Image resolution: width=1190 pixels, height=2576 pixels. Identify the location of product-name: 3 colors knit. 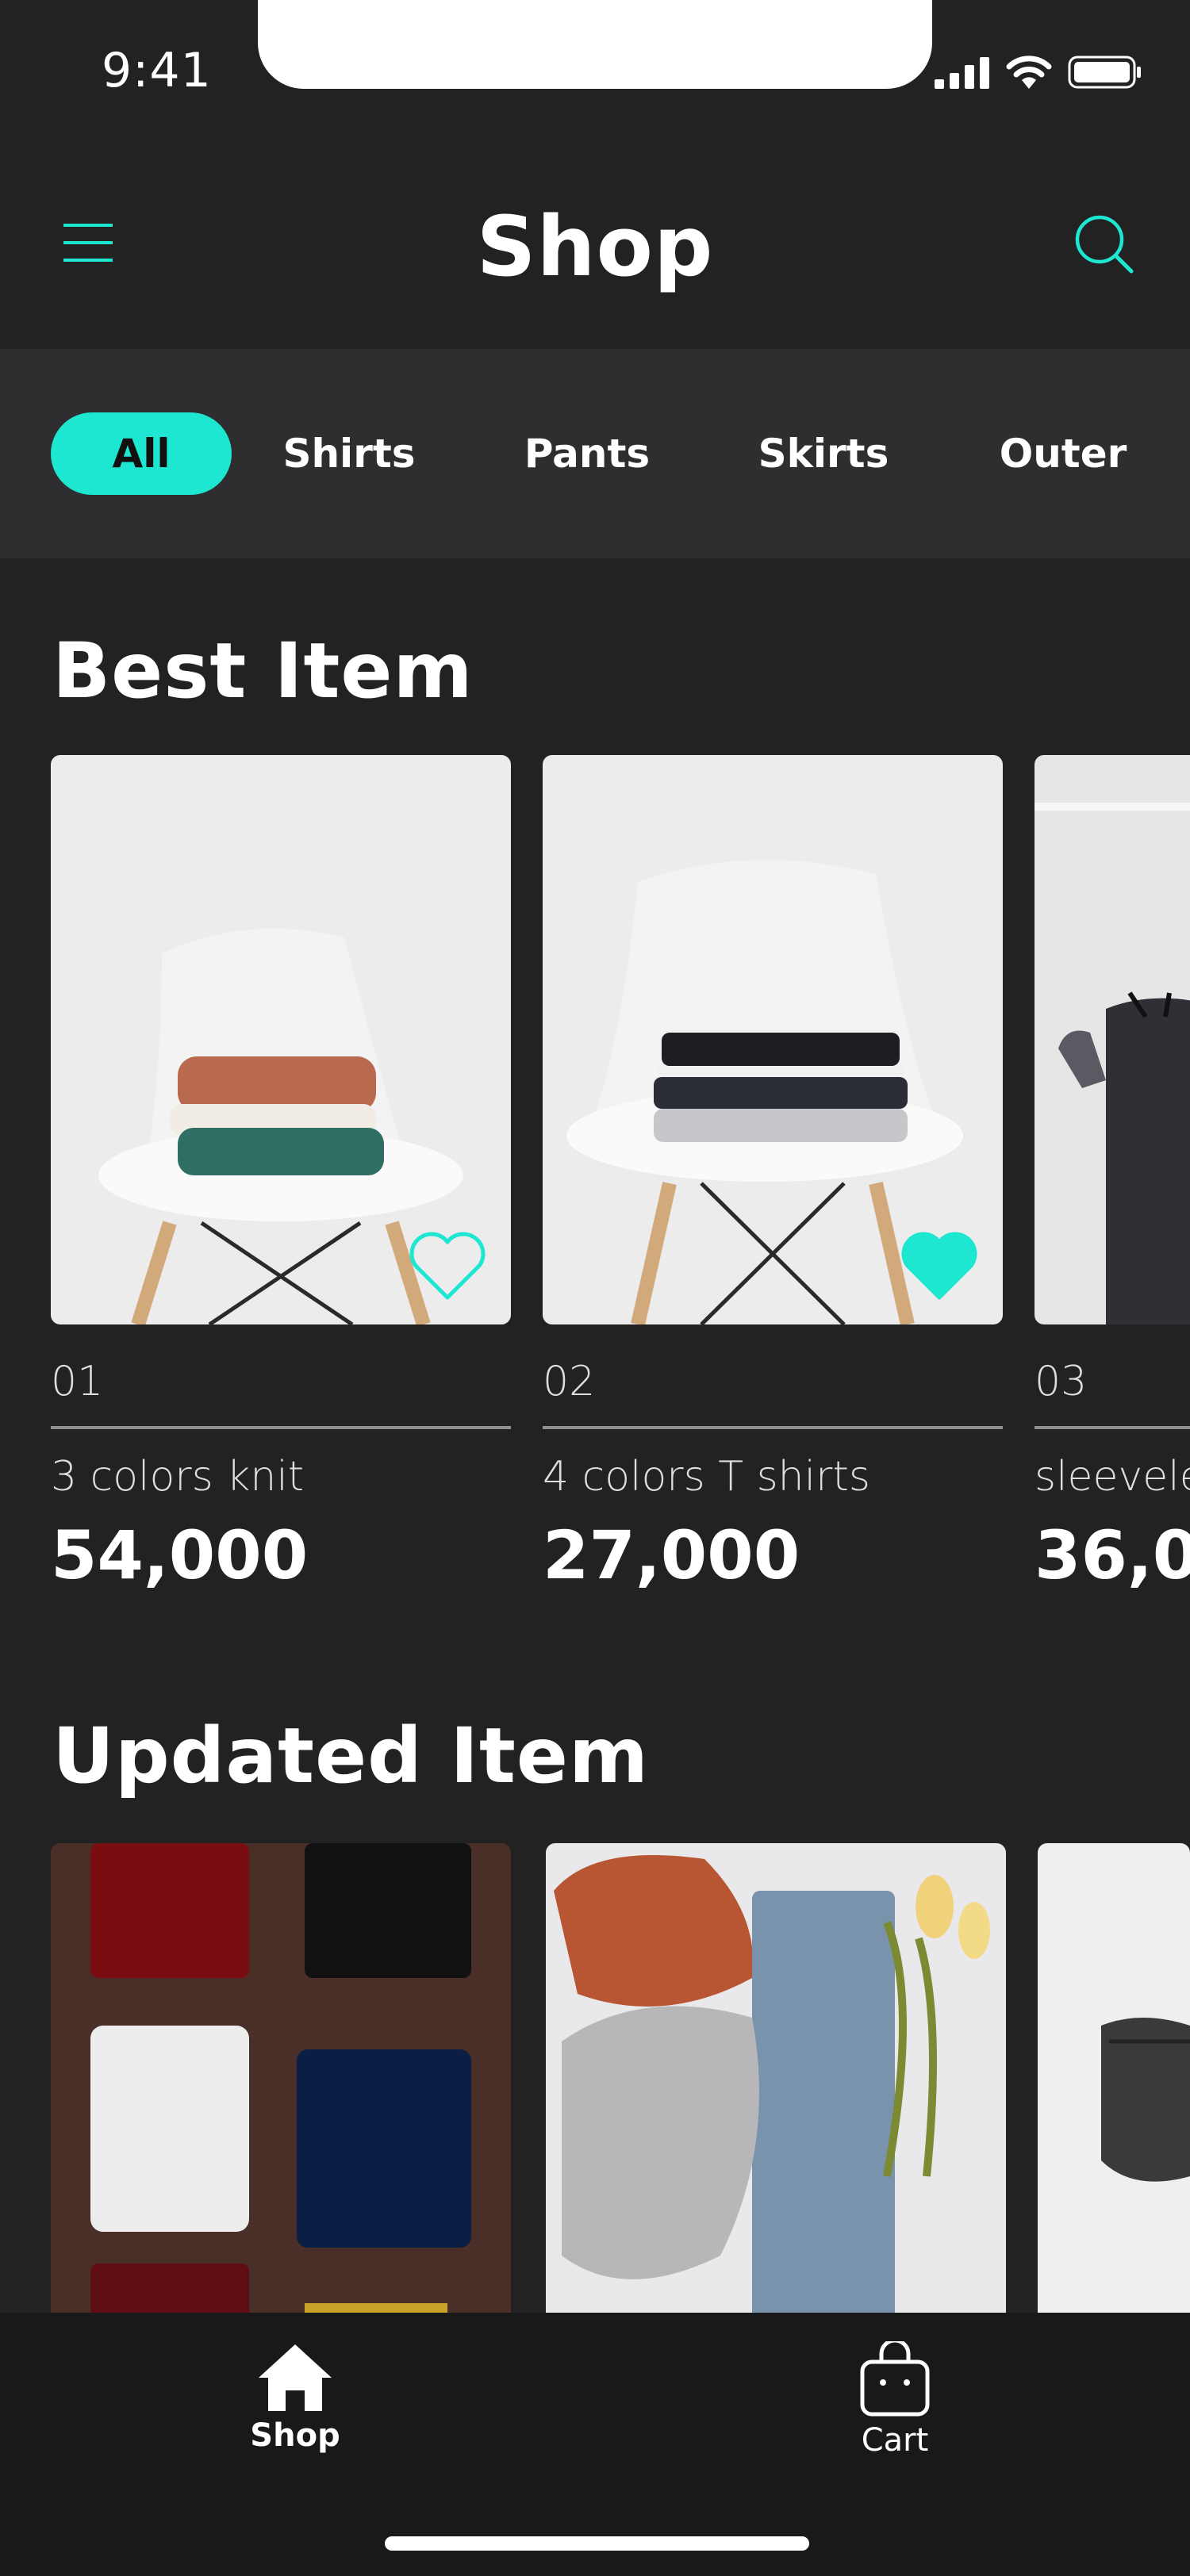
(178, 1477).